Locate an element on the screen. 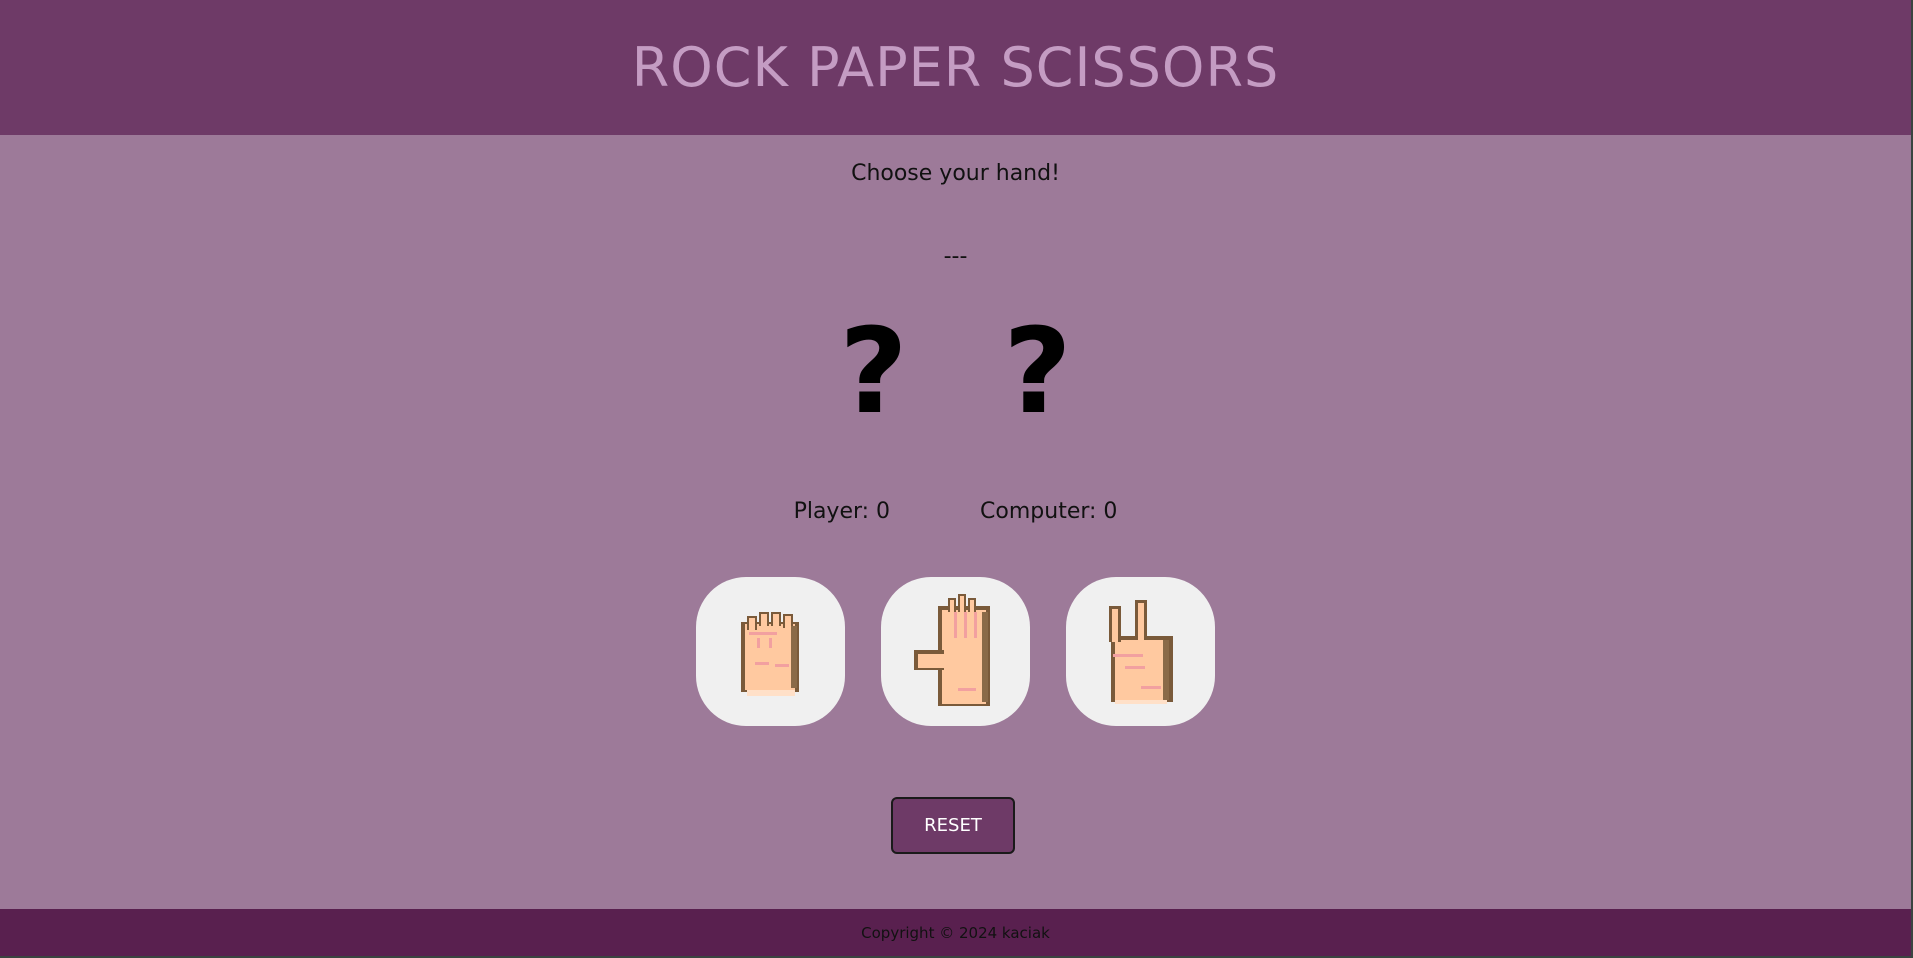 This screenshot has height=958, width=1913. header-bar: ROCK PAPER SCISSORS is located at coordinates (955, 67).